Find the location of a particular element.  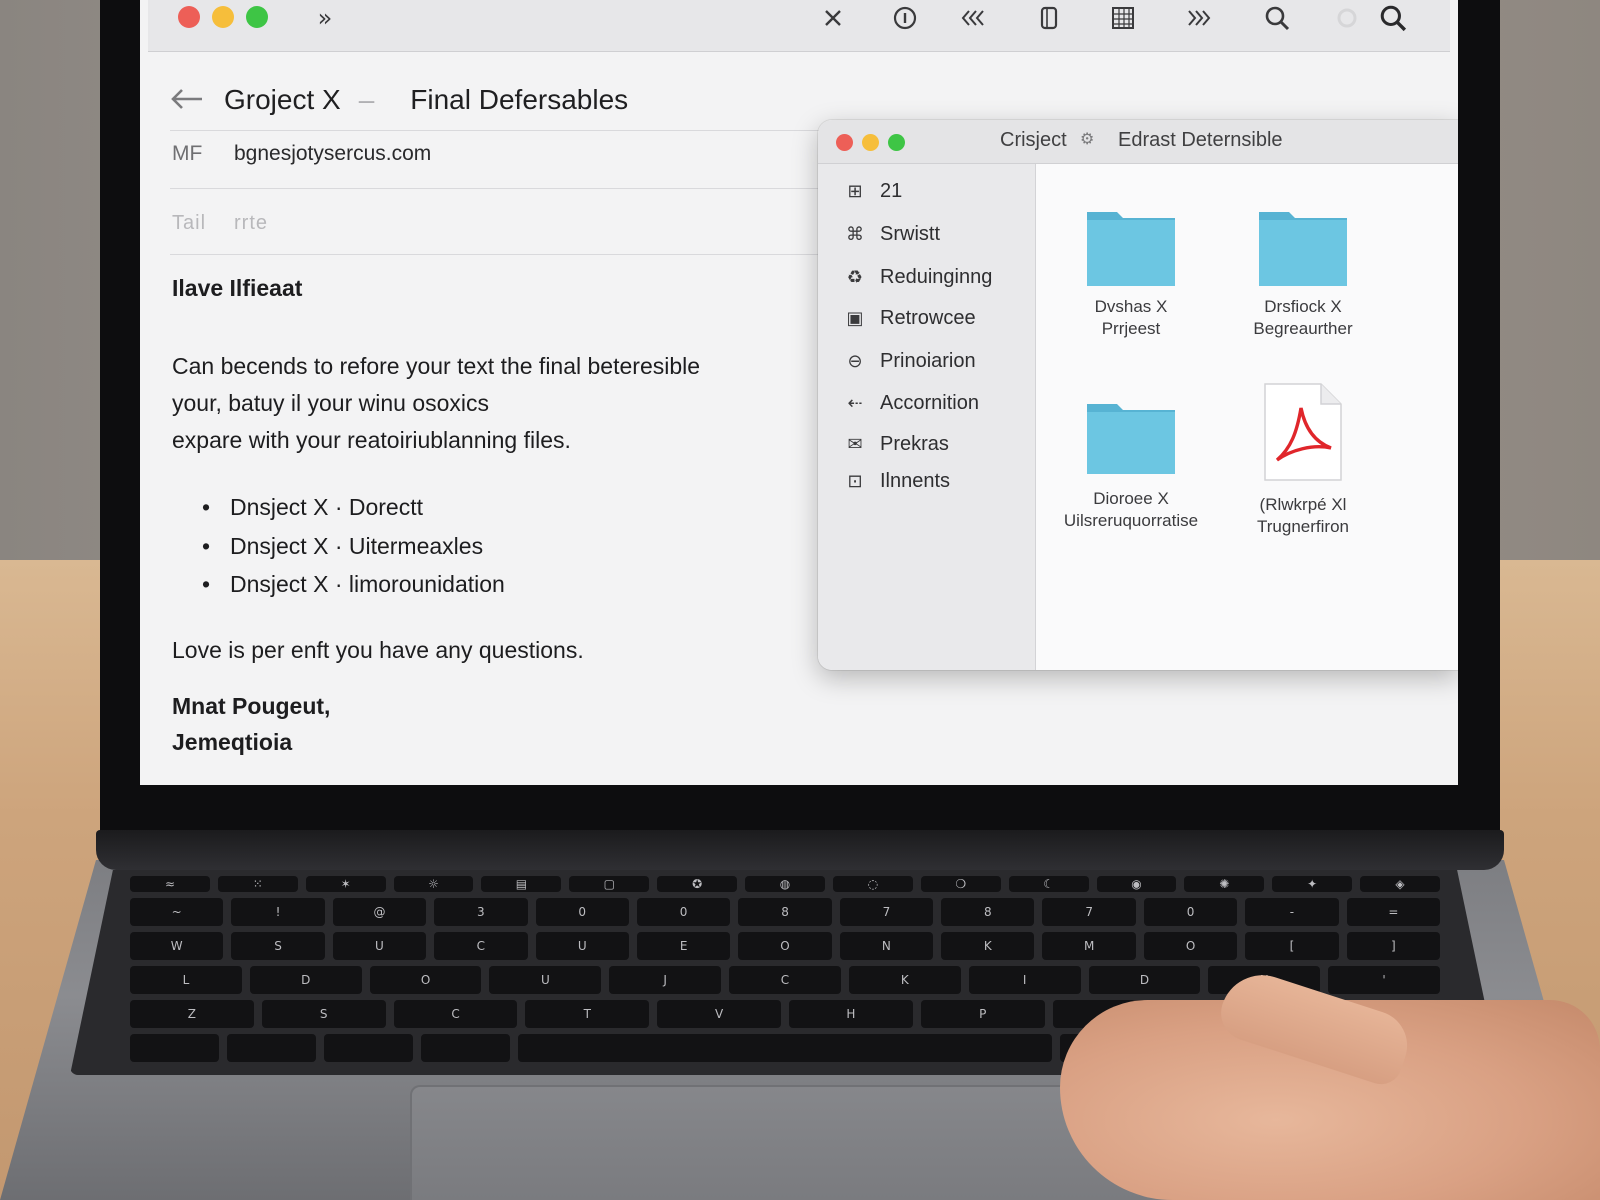

finder-minimize-button is located at coordinates (870, 142).